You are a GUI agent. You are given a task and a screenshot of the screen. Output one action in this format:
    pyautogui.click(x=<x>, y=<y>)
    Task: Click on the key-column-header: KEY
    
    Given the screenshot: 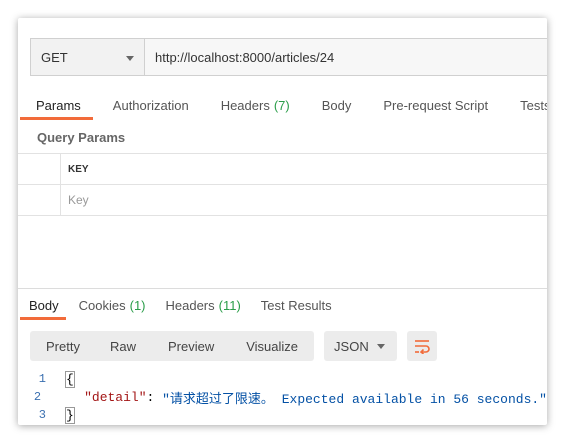 What is the action you would take?
    pyautogui.click(x=78, y=169)
    